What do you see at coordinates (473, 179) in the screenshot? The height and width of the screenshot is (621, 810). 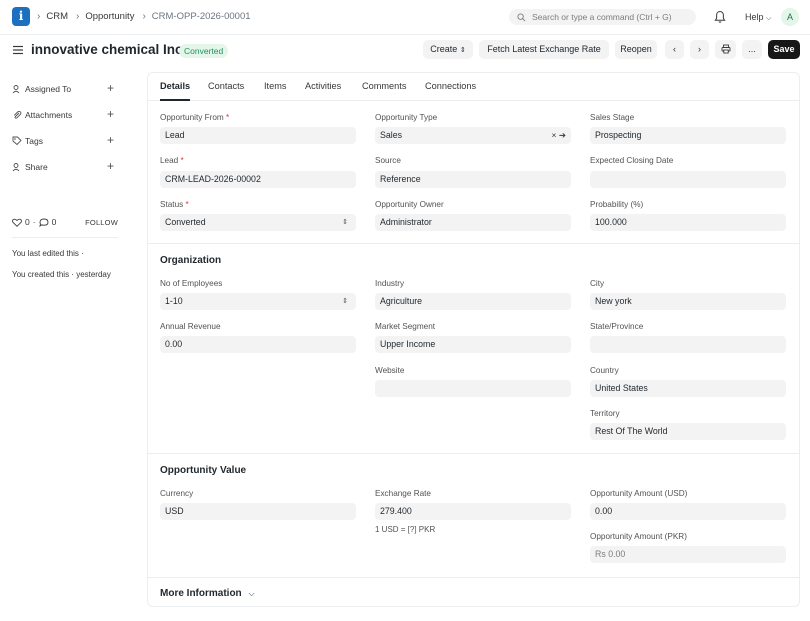 I see `source-field: Reference` at bounding box center [473, 179].